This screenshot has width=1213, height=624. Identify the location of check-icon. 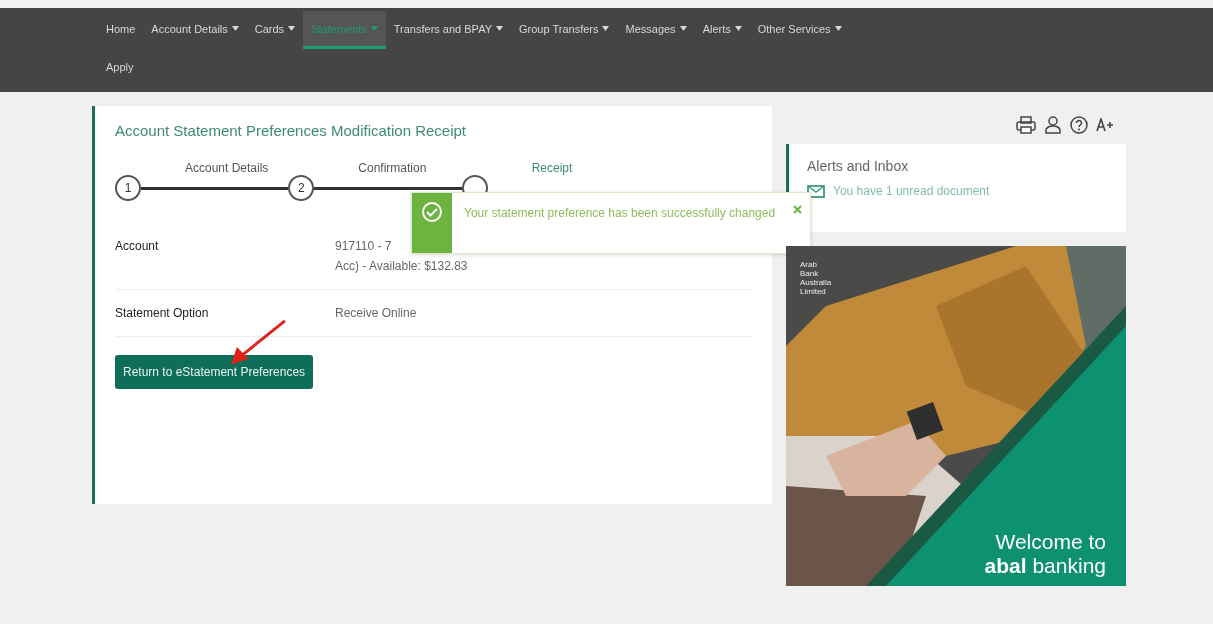
(432, 212).